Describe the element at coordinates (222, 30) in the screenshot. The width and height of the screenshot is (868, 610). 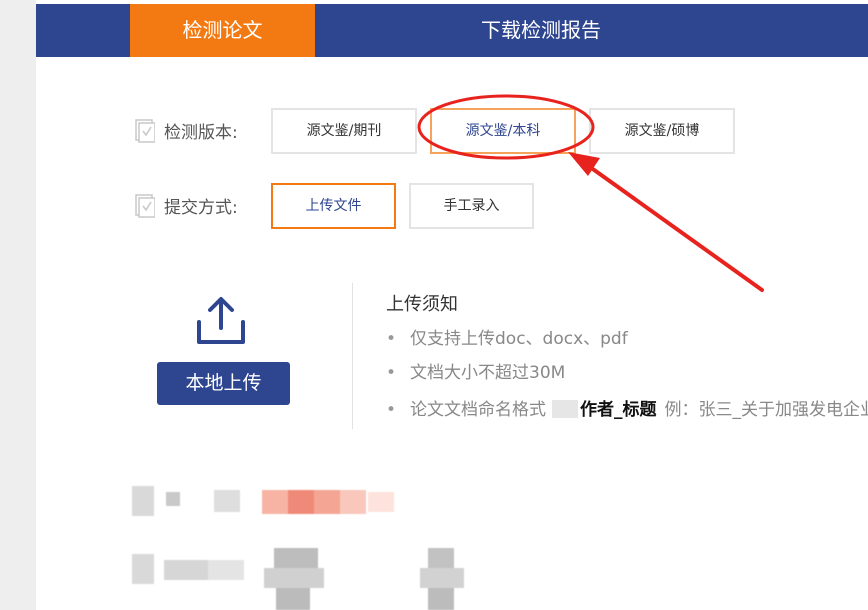
I see `tab-check-paper: 检测论文` at that location.